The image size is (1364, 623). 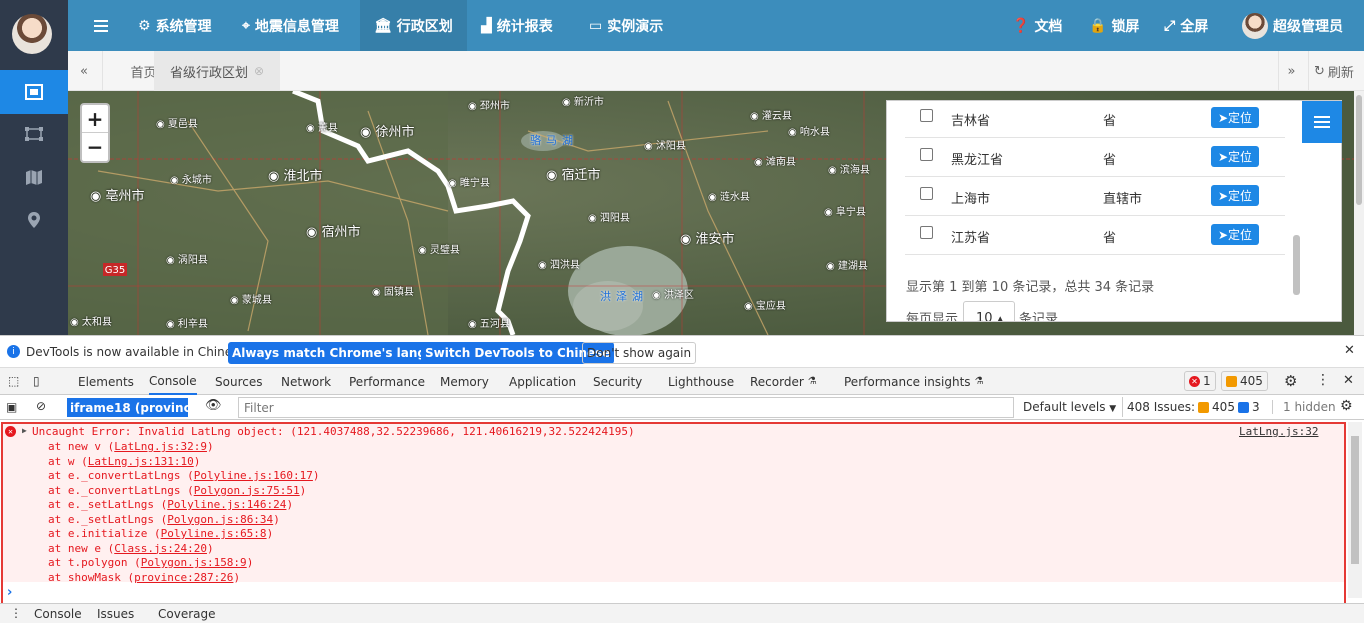 I want to click on warning-count-badge: 405, so click(x=1244, y=381).